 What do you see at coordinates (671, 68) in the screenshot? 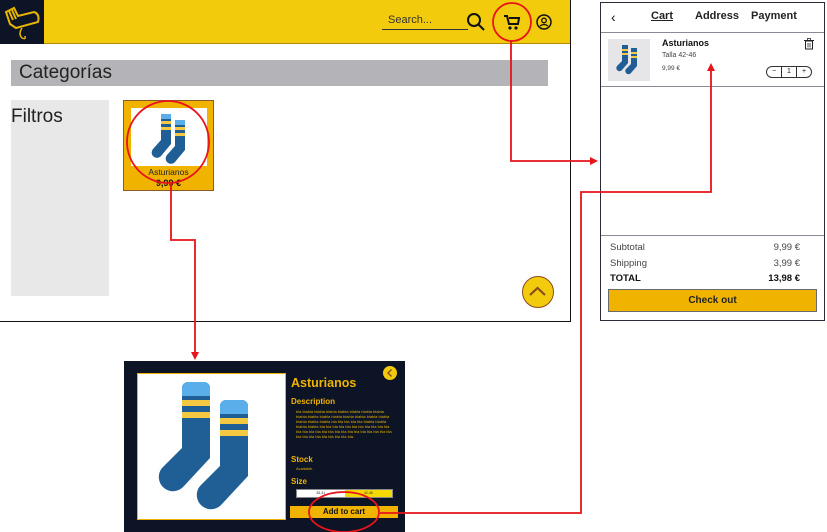
I see `cart-item-price: 9,99 €` at bounding box center [671, 68].